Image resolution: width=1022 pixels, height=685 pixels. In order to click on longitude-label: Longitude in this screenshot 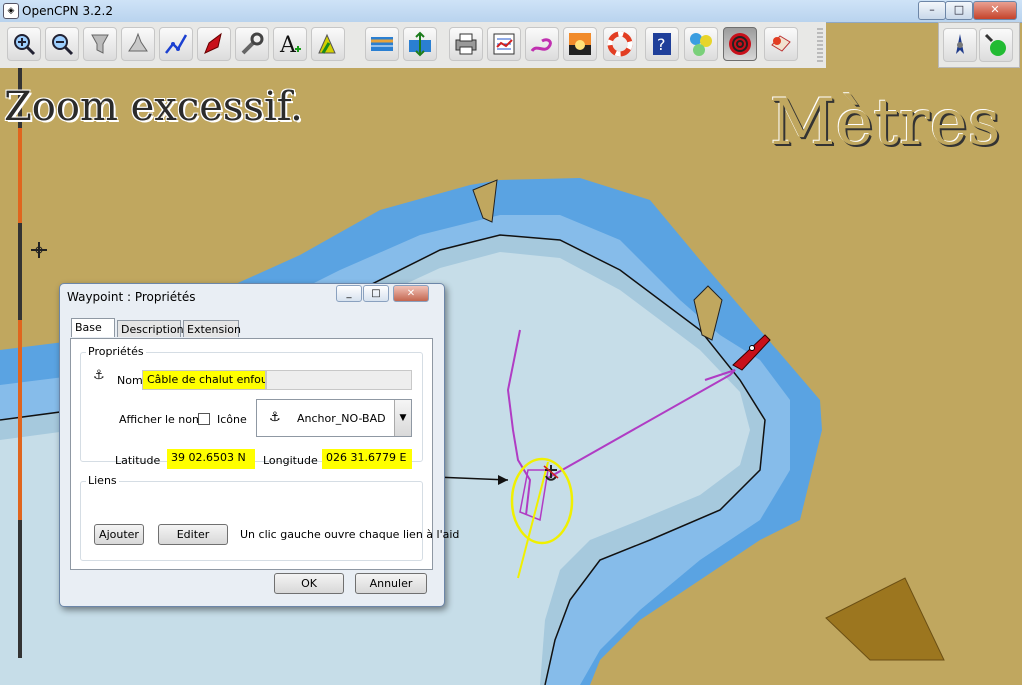, I will do `click(290, 460)`.